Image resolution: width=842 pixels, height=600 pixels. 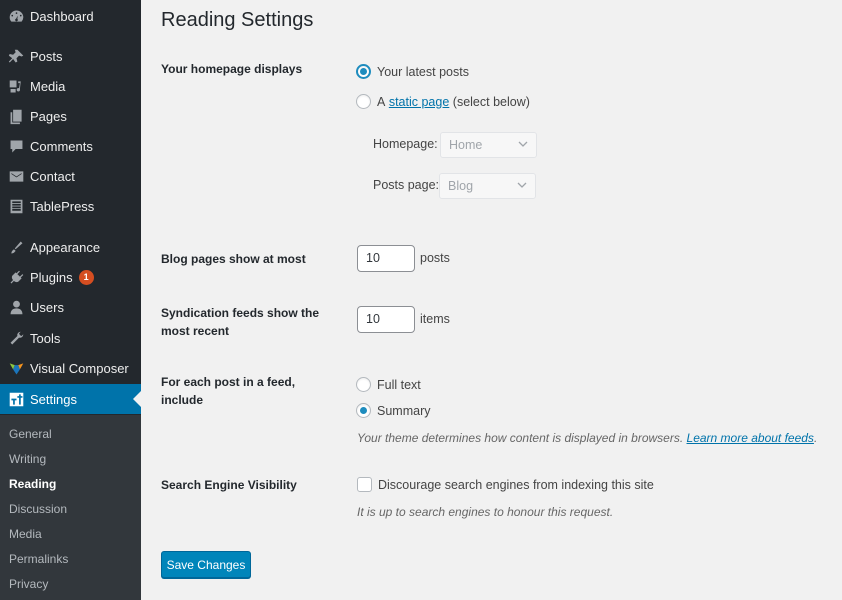 I want to click on full-text-option: Full text, so click(x=388, y=384).